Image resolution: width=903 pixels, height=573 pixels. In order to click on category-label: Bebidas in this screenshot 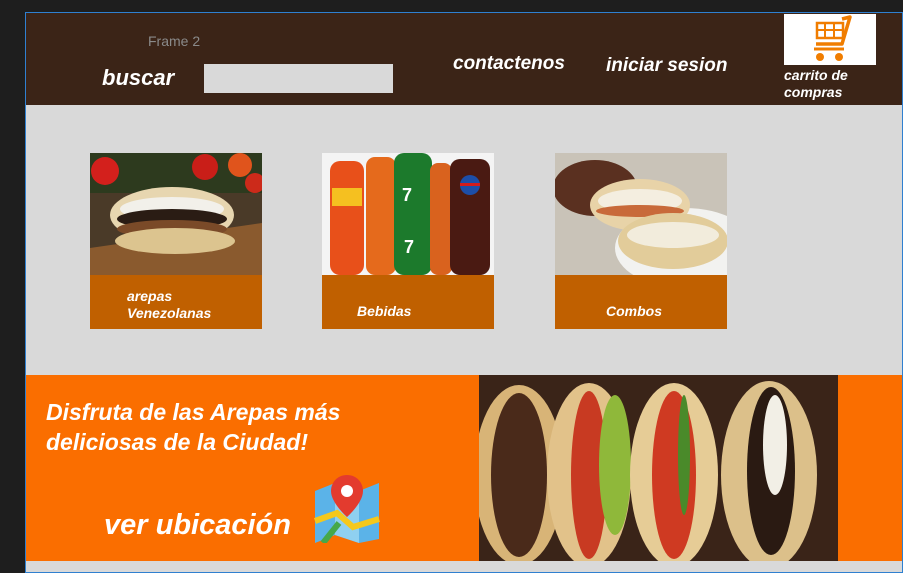, I will do `click(408, 302)`.